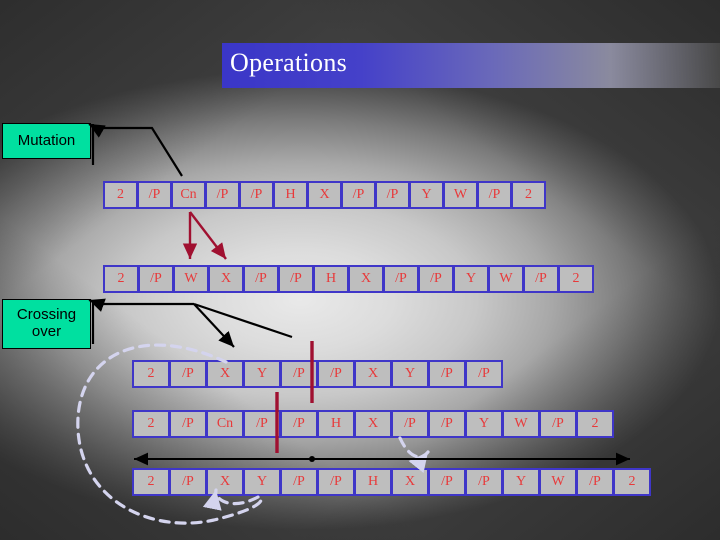 The image size is (720, 540). I want to click on crossing-connector-branch-a, so click(214, 325).